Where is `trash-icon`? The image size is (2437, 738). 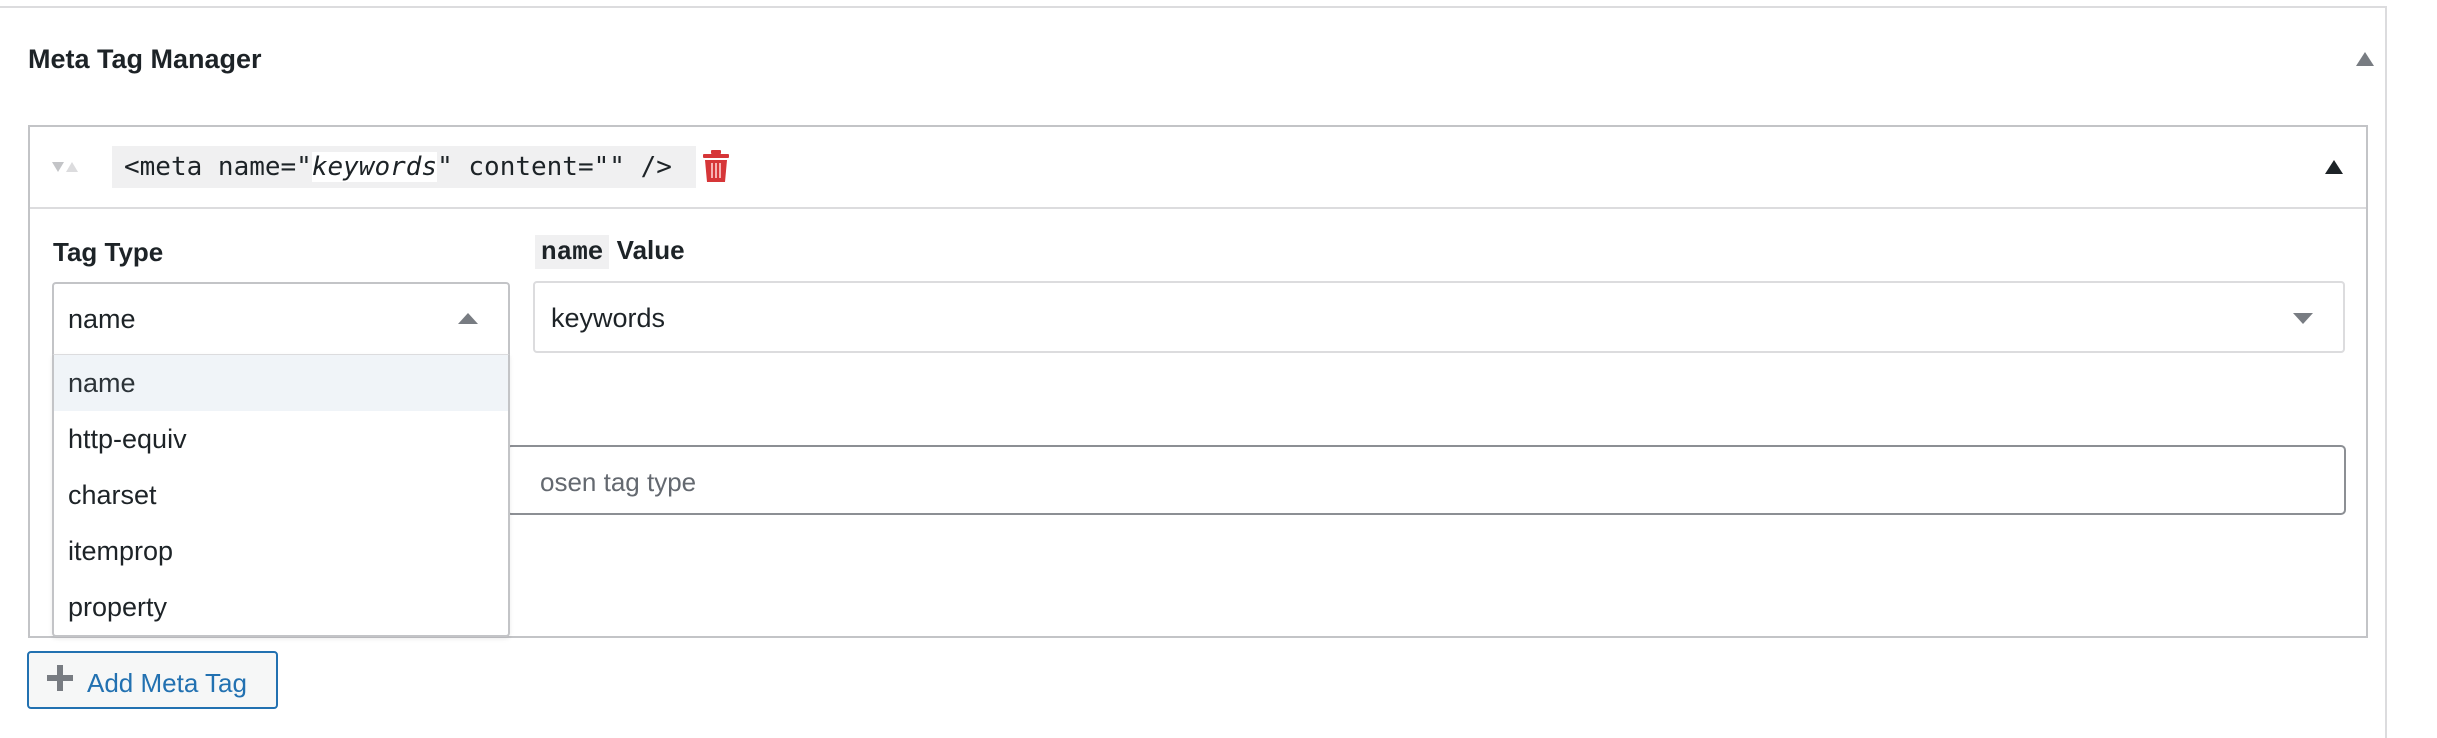 trash-icon is located at coordinates (716, 166).